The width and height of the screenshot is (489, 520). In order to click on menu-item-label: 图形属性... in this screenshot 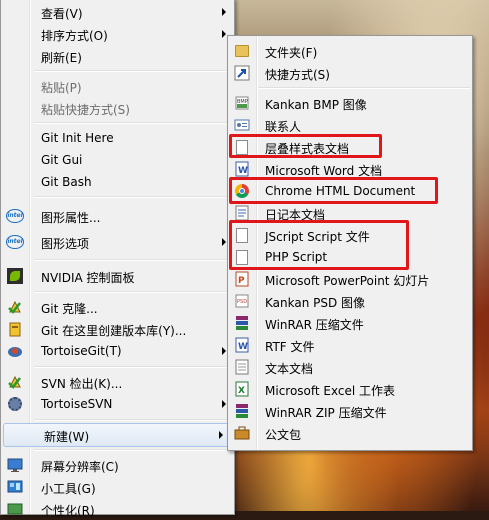, I will do `click(71, 218)`.